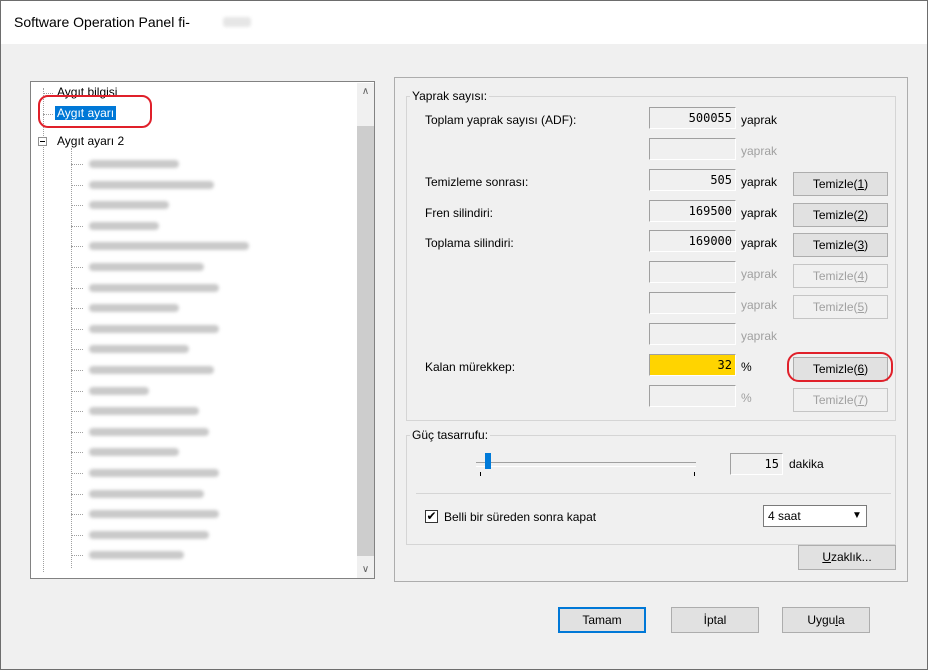  Describe the element at coordinates (840, 184) in the screenshot. I see `clear-counter-button: Temizle(1)` at that location.